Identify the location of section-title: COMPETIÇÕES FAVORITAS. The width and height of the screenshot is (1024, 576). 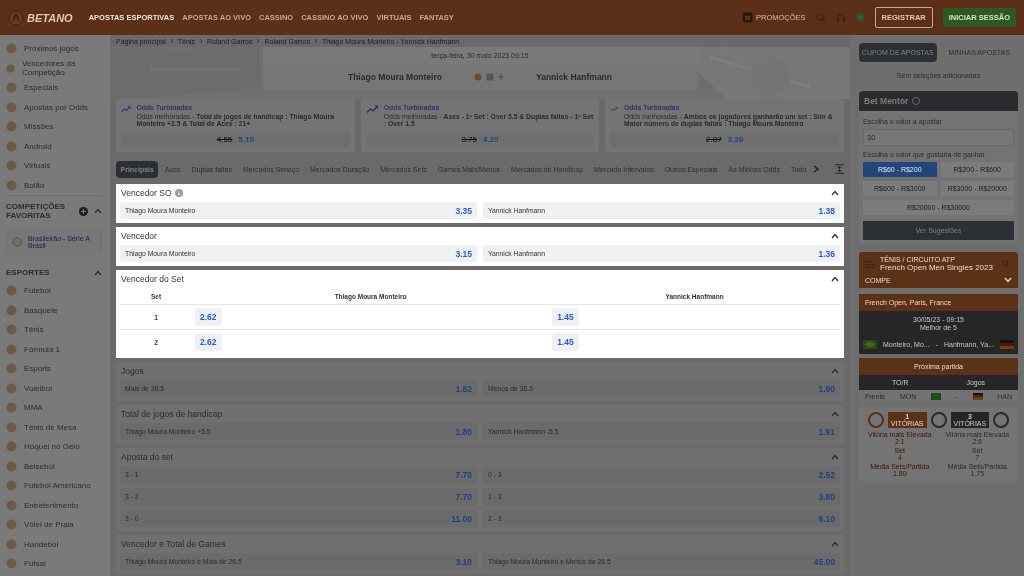
(36, 211).